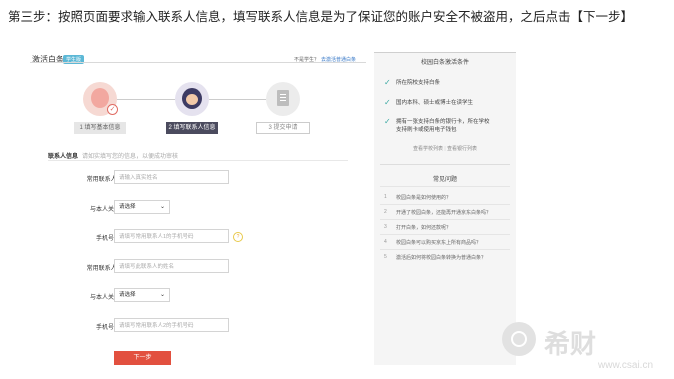  I want to click on bank-list-link: 查看银行列表, so click(462, 149).